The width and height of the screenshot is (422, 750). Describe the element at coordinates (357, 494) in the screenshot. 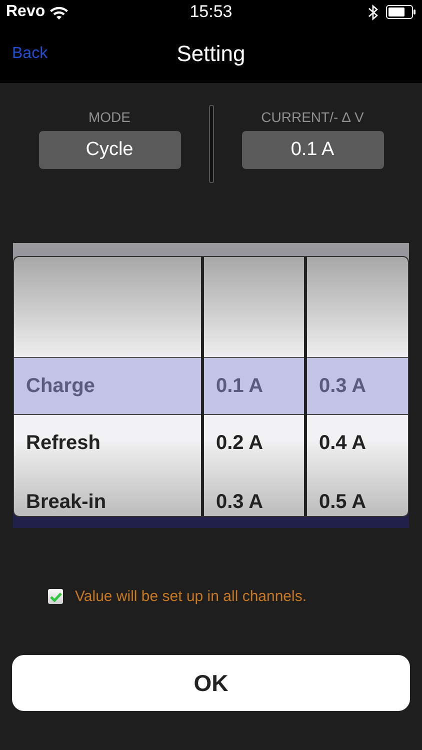

I see `picker-option: 0.5 A` at that location.